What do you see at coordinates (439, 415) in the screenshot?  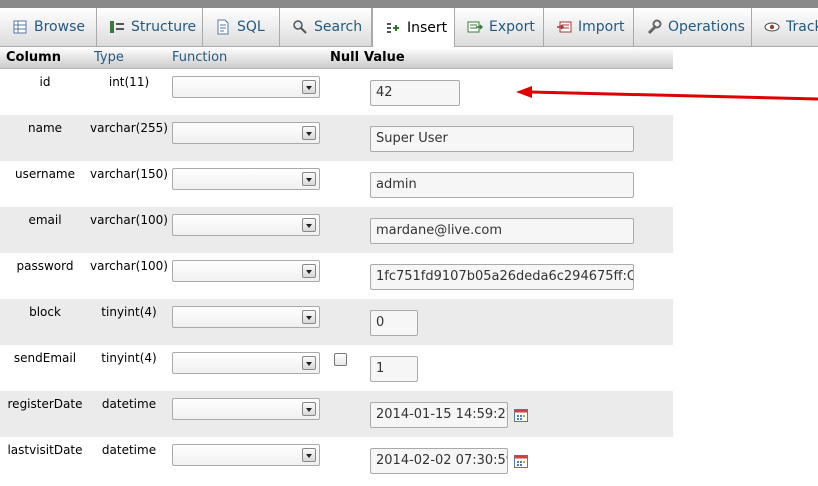 I see `value-input: 2014-01-15 14:59:27` at bounding box center [439, 415].